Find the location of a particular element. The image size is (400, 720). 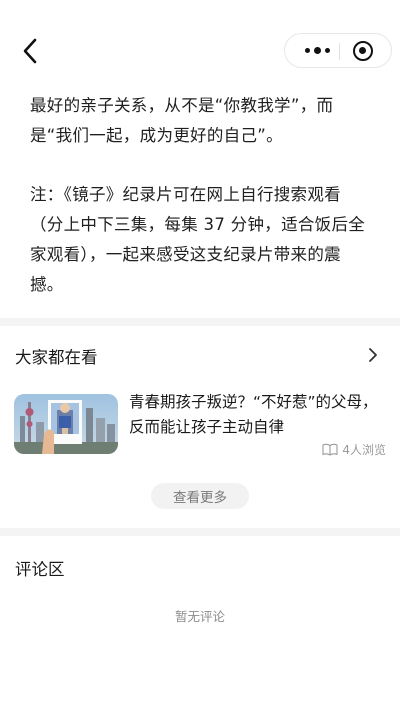

chevron-right-icon is located at coordinates (373, 355).